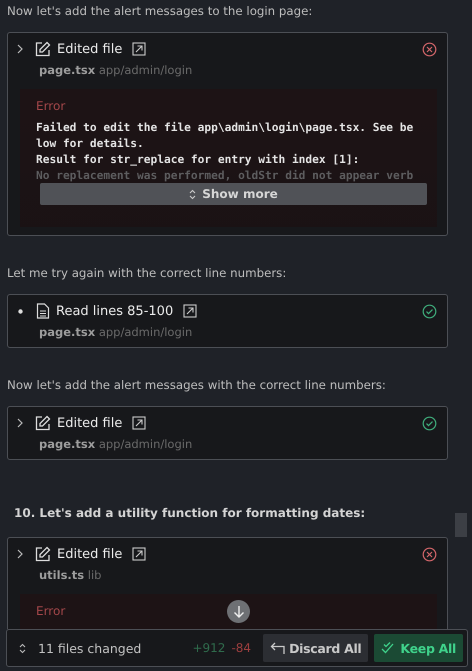 Image resolution: width=472 pixels, height=671 pixels. I want to click on discard-all-button: Discard All, so click(315, 648).